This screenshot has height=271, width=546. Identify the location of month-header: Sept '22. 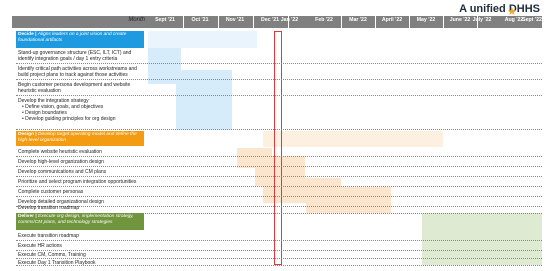
(532, 20).